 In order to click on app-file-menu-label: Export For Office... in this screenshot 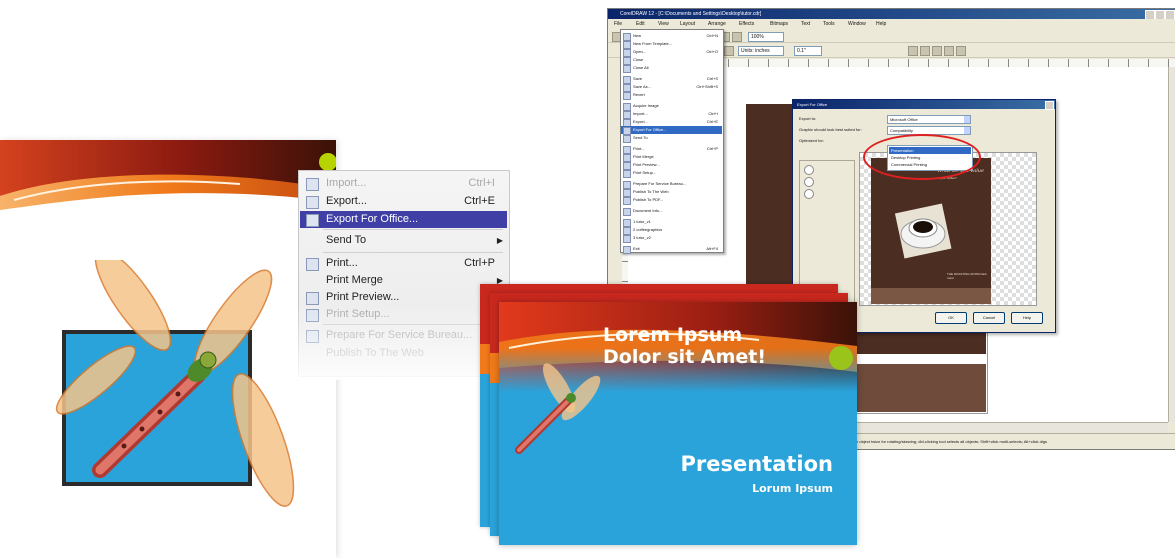, I will do `click(650, 129)`.